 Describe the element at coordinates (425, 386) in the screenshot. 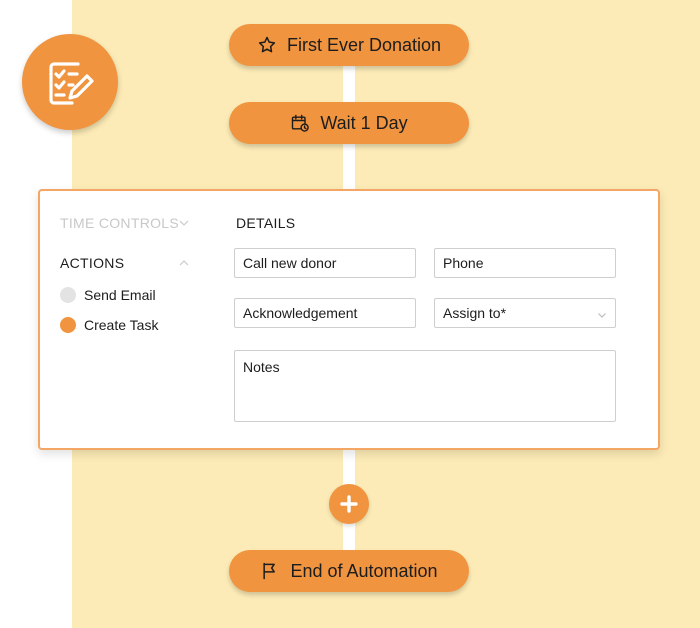

I see `notes-field: Notes` at that location.